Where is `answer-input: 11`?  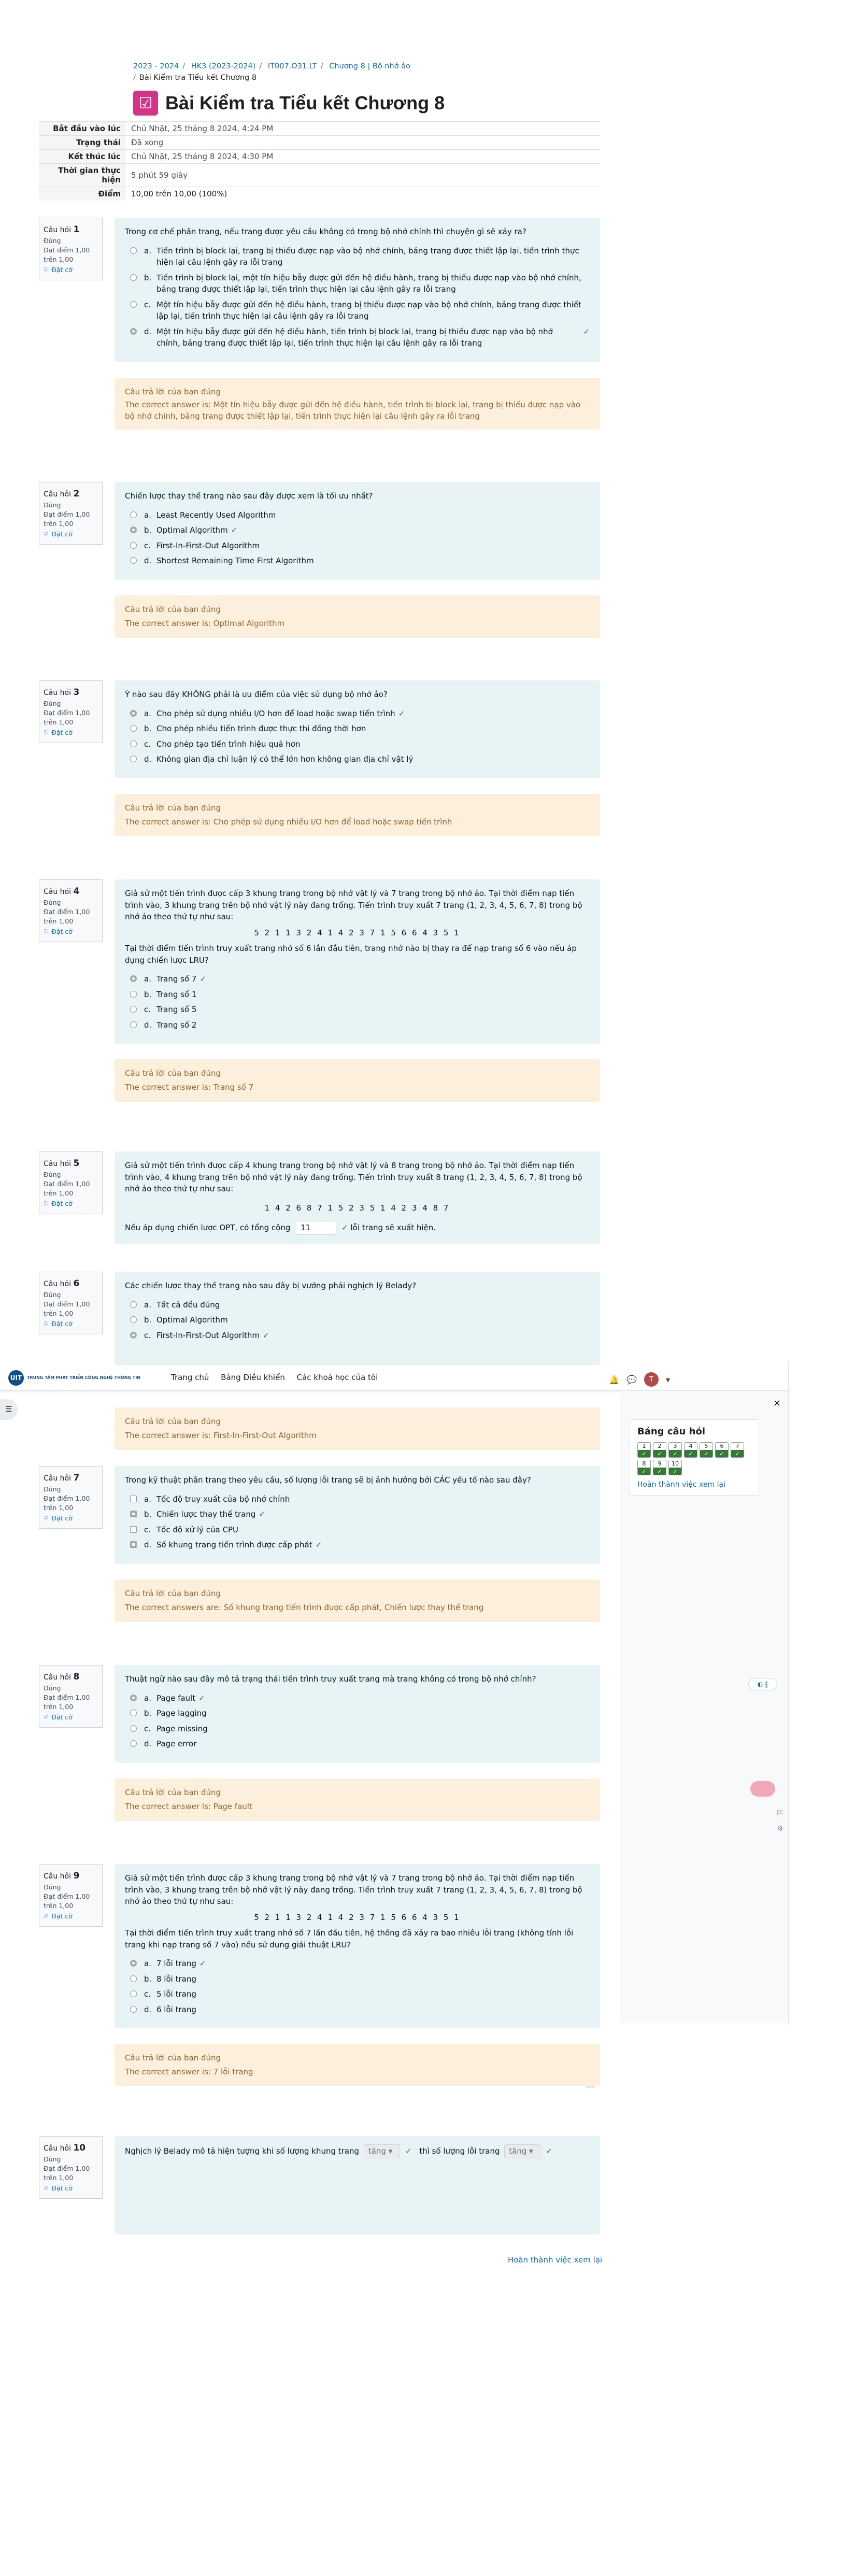 answer-input: 11 is located at coordinates (316, 1228).